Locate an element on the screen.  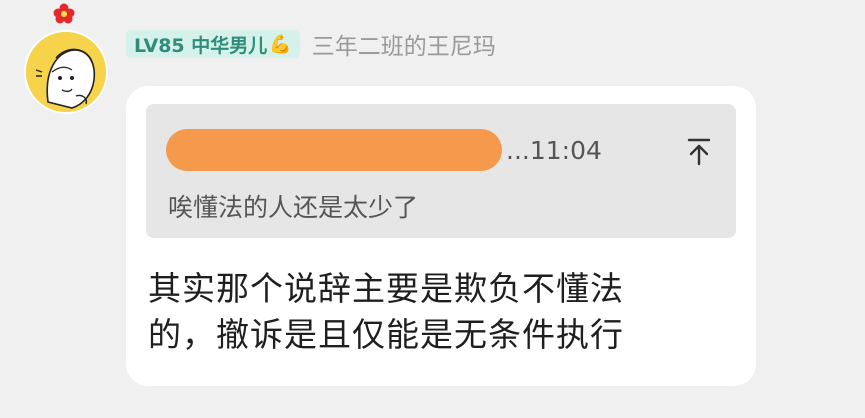
flexed-biceps-icon: 💪 is located at coordinates (280, 44).